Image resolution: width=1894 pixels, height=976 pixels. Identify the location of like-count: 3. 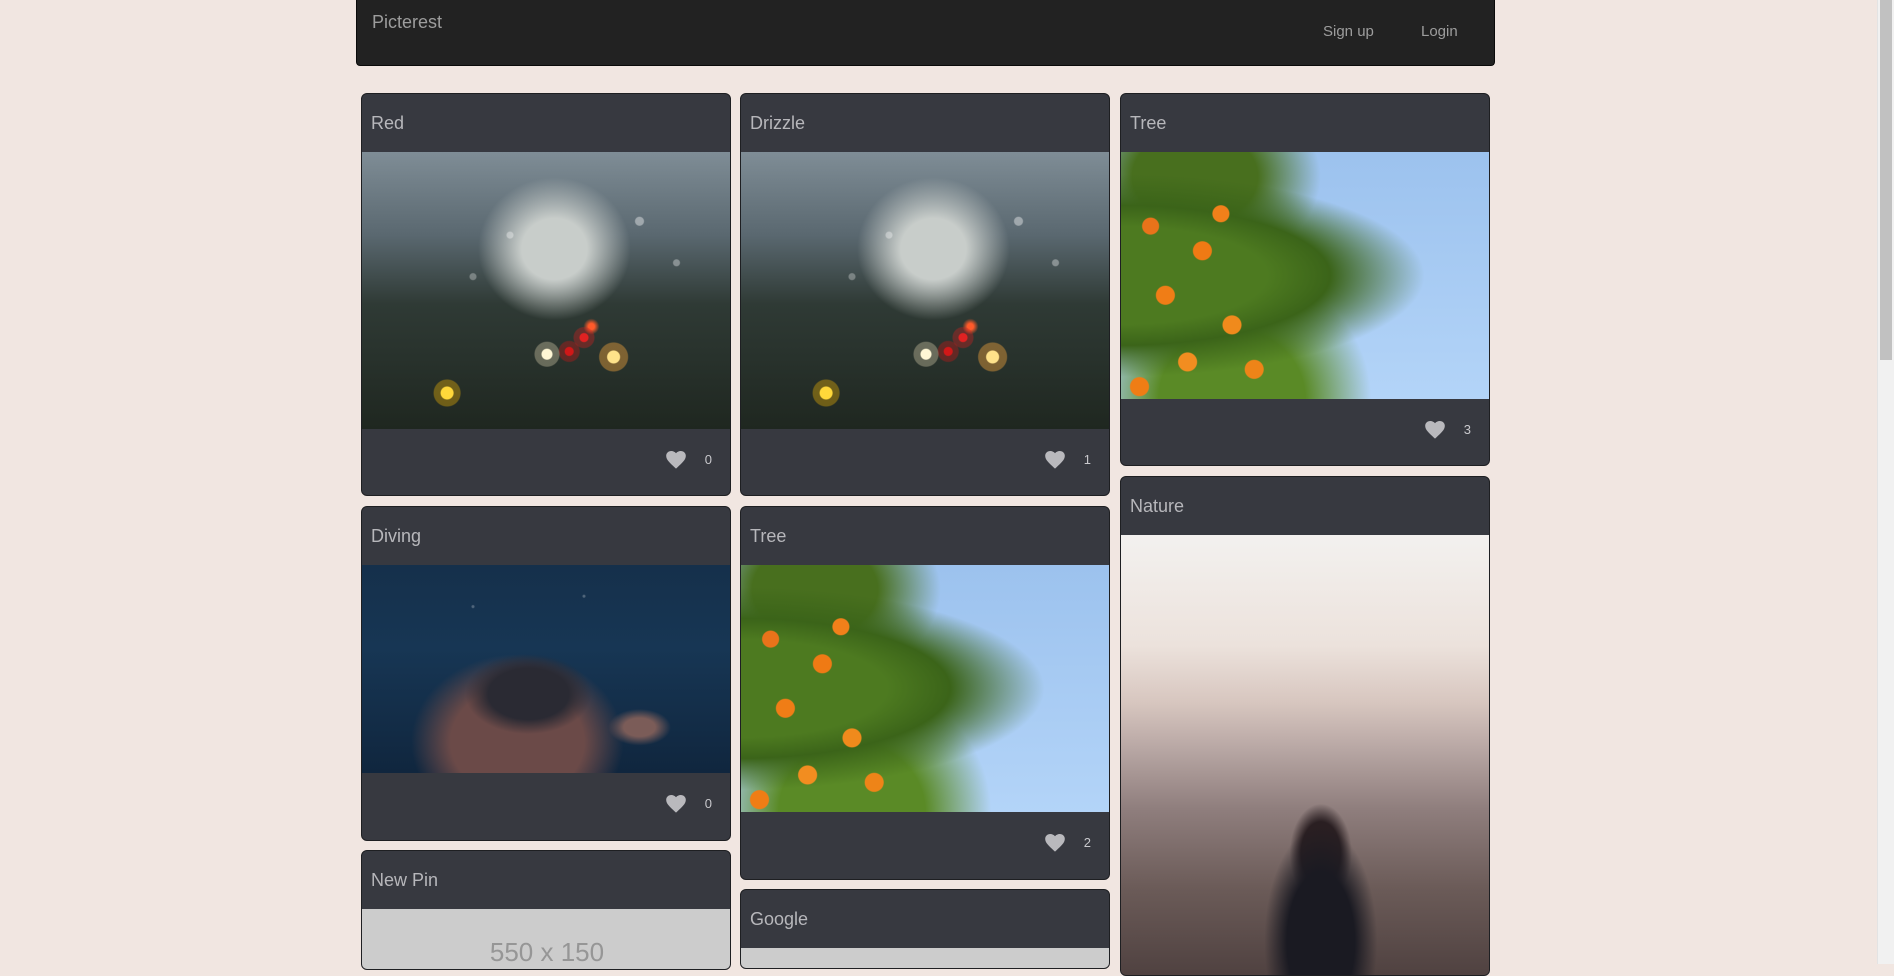
(1467, 429).